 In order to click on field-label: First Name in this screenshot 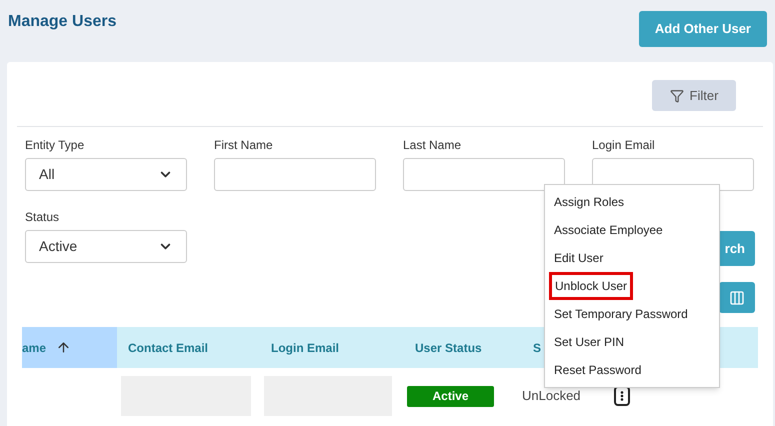, I will do `click(244, 145)`.